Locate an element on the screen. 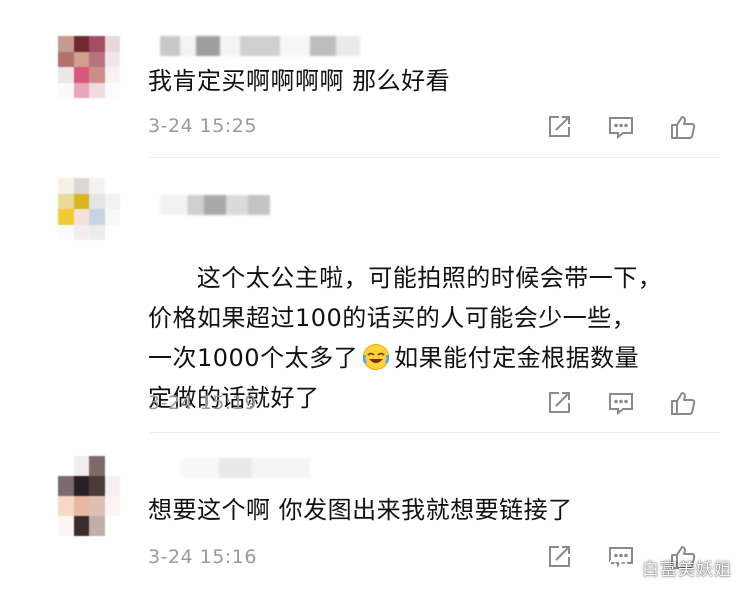  watermark: 白富美妖姐 is located at coordinates (670, 567).